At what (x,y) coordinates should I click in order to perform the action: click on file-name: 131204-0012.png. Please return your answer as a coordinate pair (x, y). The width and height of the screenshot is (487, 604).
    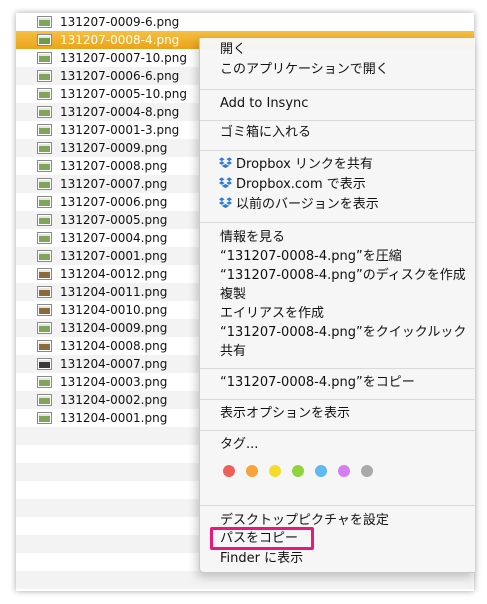
    Looking at the image, I should click on (114, 274).